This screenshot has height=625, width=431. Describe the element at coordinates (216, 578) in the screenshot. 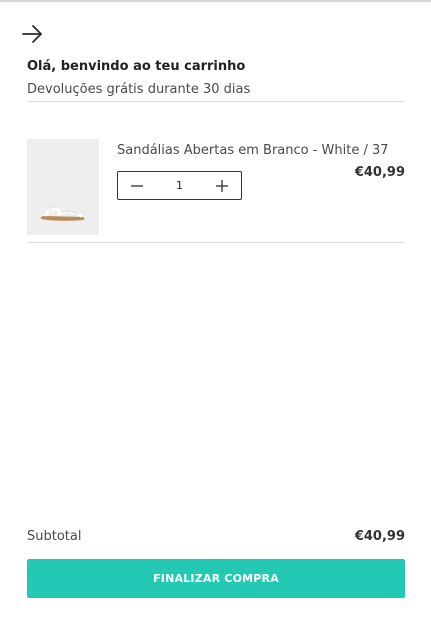

I see `checkout-button: FINALIZAR COMPRA` at that location.